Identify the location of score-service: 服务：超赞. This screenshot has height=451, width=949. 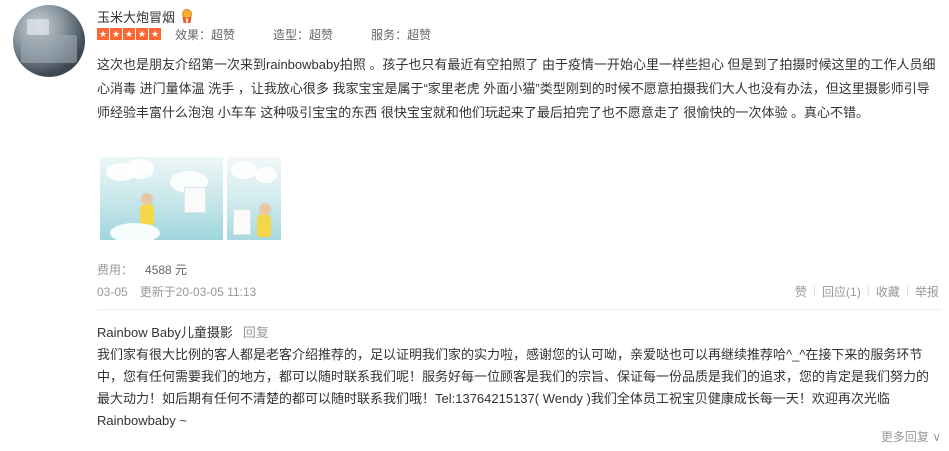
(401, 34).